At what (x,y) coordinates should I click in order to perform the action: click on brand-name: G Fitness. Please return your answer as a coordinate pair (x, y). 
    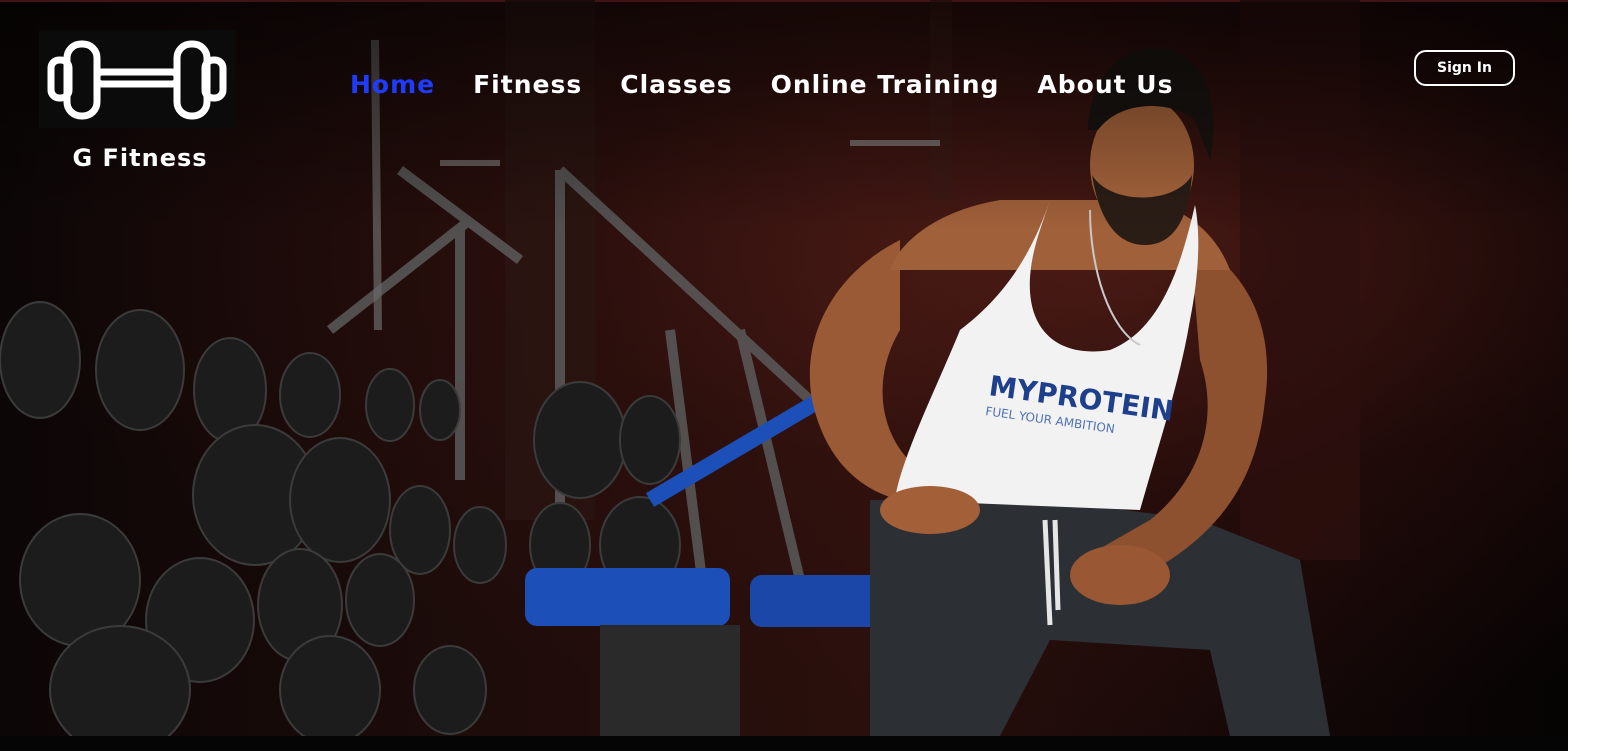
    Looking at the image, I should click on (140, 158).